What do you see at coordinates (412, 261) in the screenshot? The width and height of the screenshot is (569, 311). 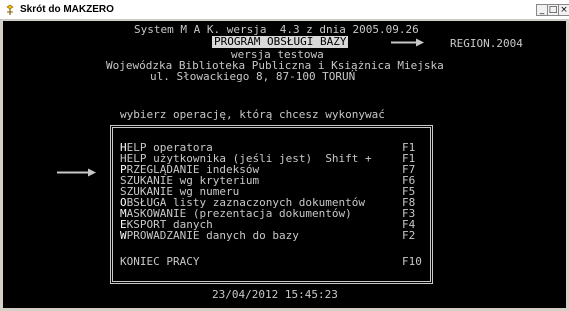 I see `exit-key: F10` at bounding box center [412, 261].